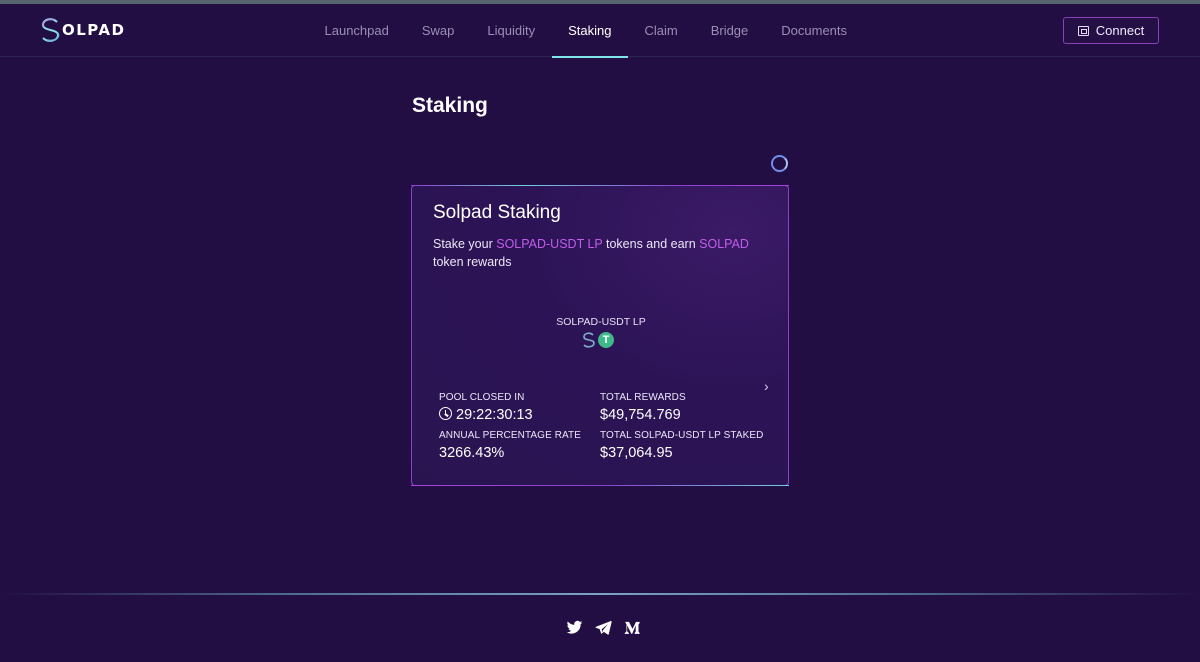  What do you see at coordinates (779, 163) in the screenshot?
I see `loading-spinner-icon` at bounding box center [779, 163].